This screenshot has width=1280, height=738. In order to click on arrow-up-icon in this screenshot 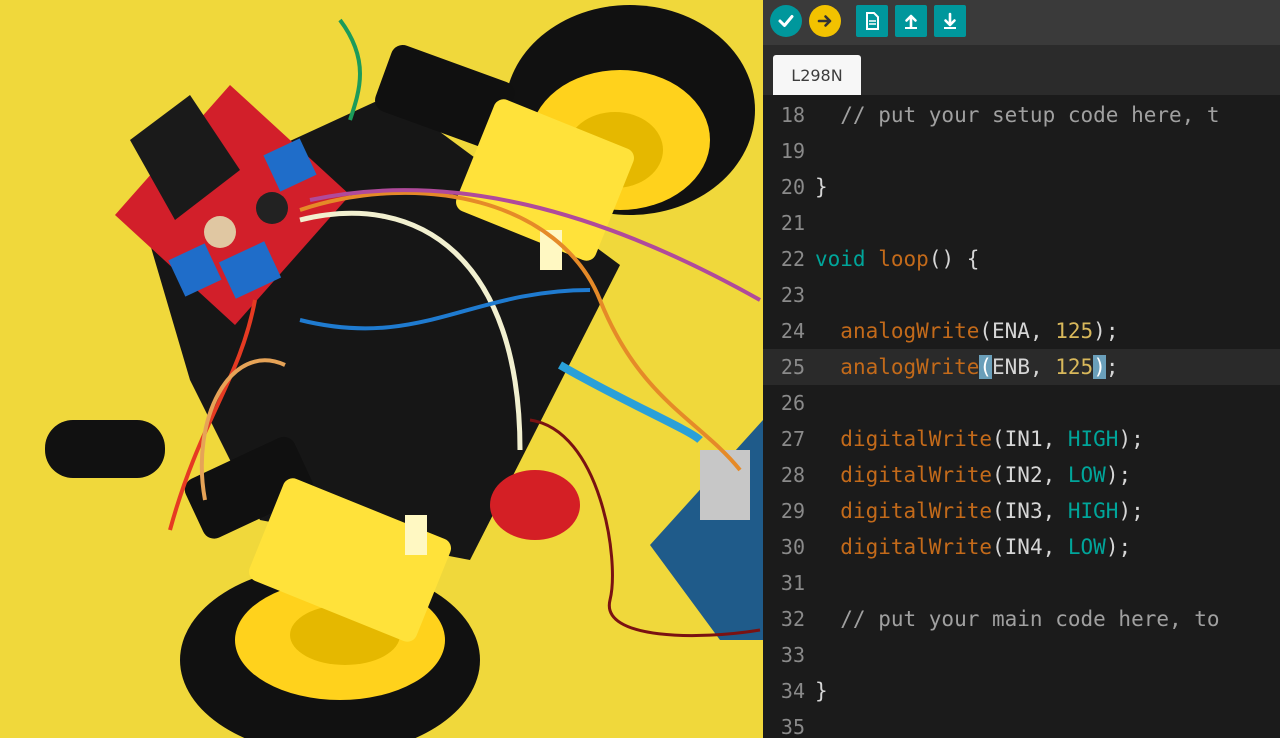, I will do `click(911, 21)`.